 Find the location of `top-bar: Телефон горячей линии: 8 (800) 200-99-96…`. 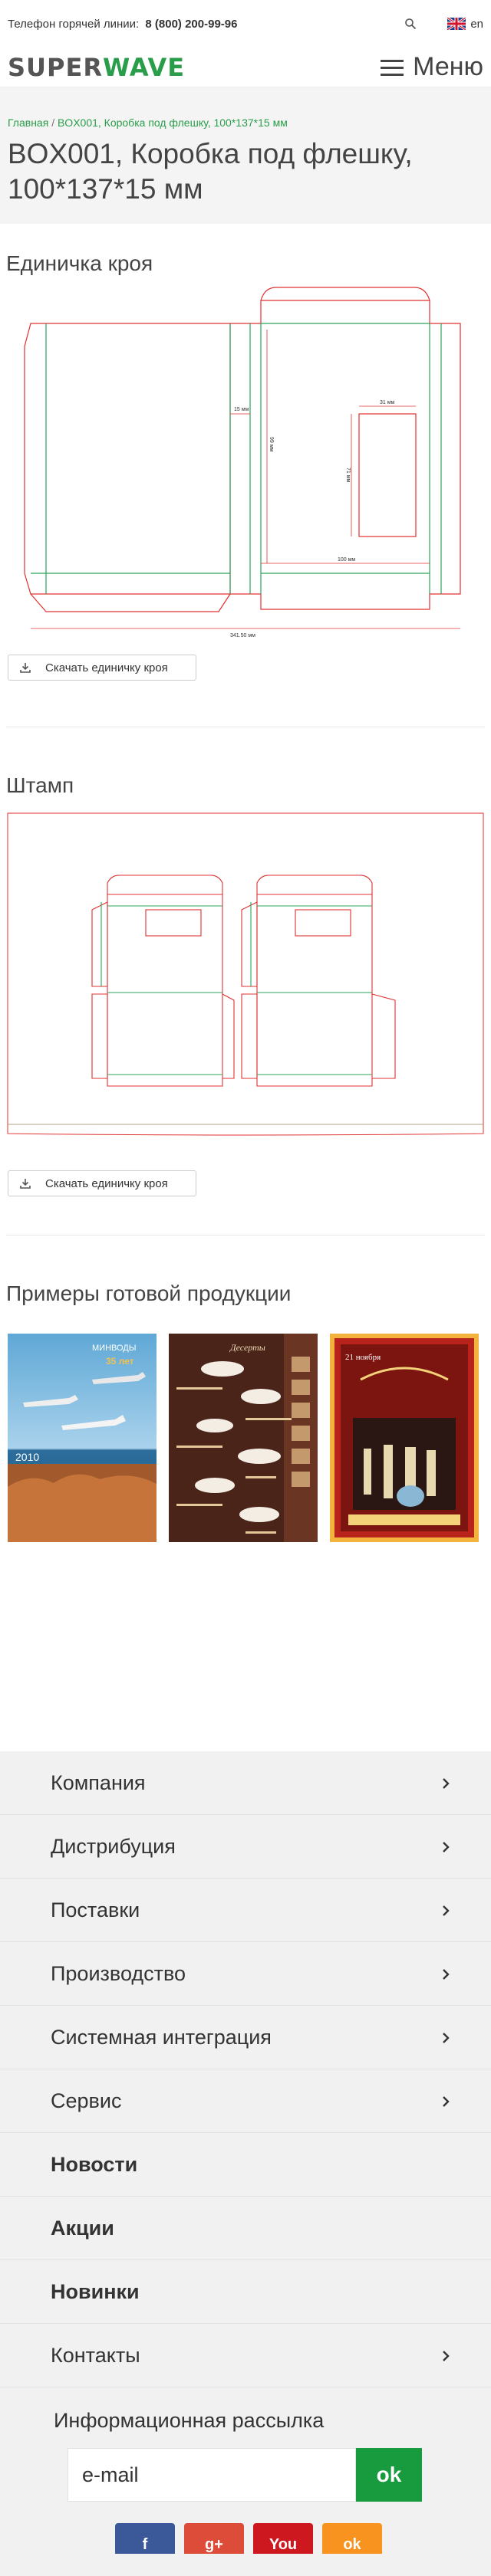

top-bar: Телефон горячей линии: 8 (800) 200-99-96… is located at coordinates (245, 24).